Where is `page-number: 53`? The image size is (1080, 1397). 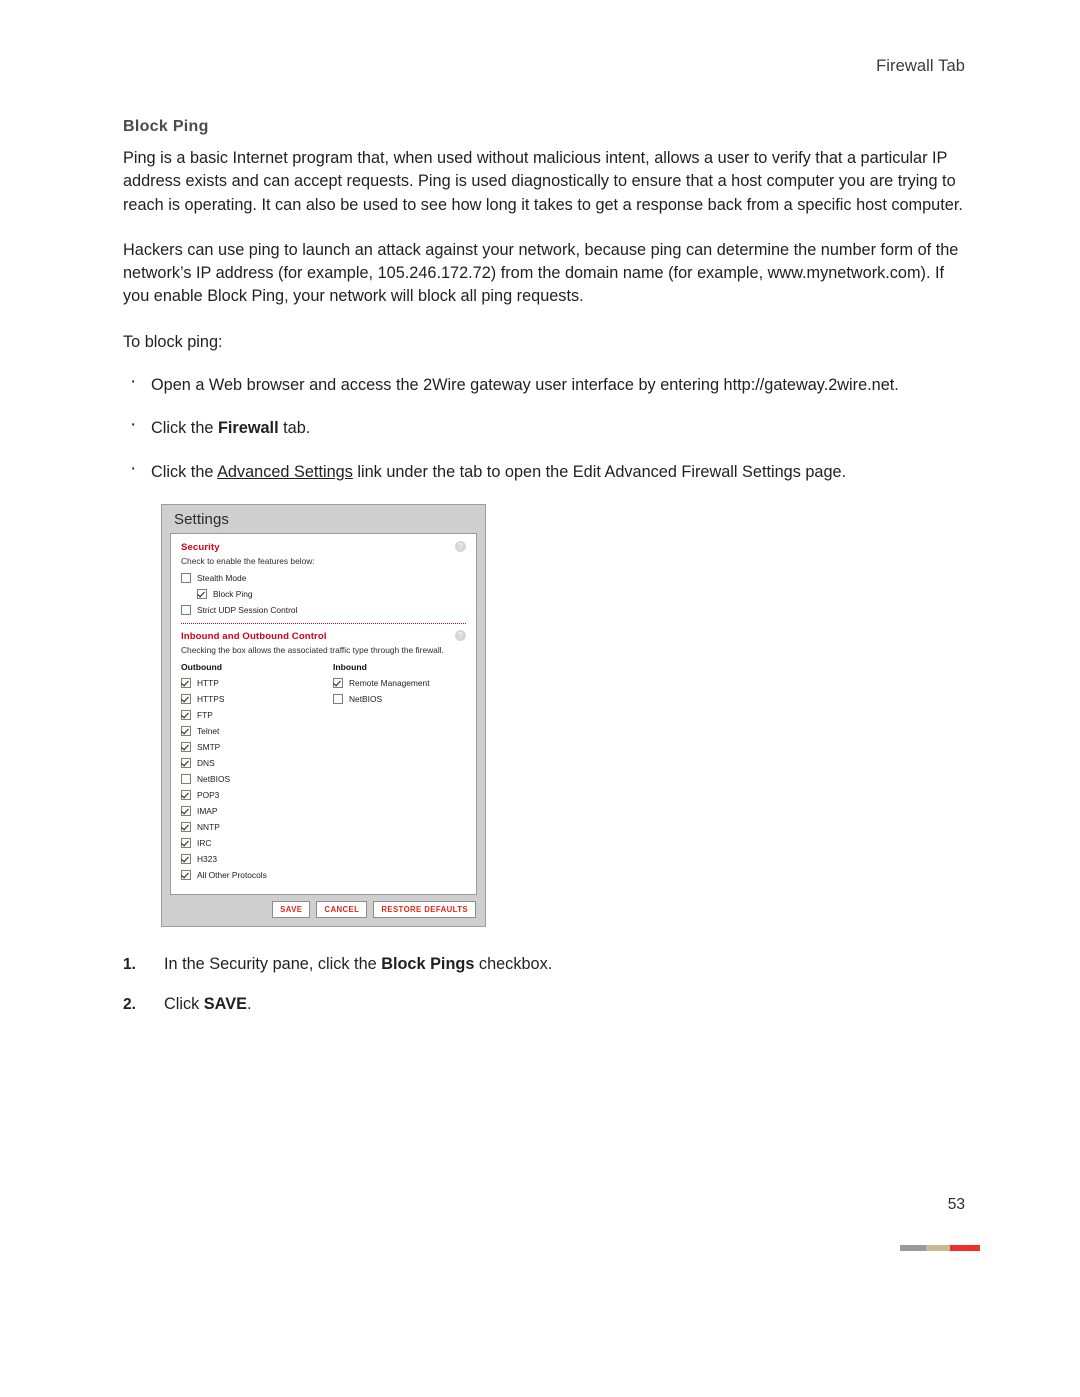 page-number: 53 is located at coordinates (956, 1204).